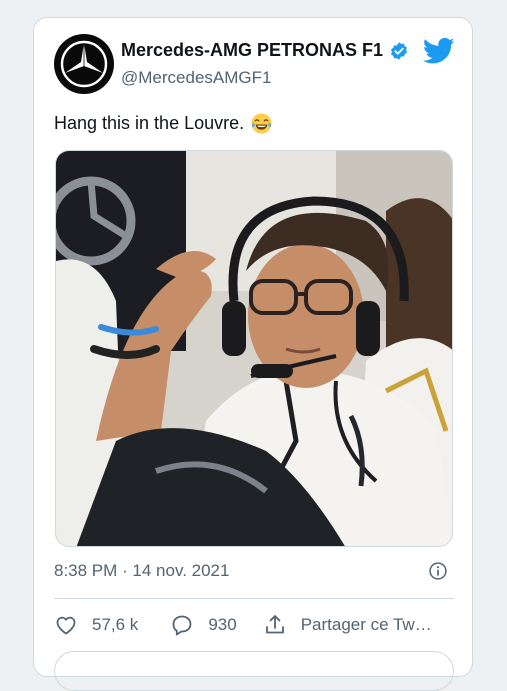 This screenshot has width=507, height=691. I want to click on tweet-text: Hang this in the Louvre., so click(163, 123).